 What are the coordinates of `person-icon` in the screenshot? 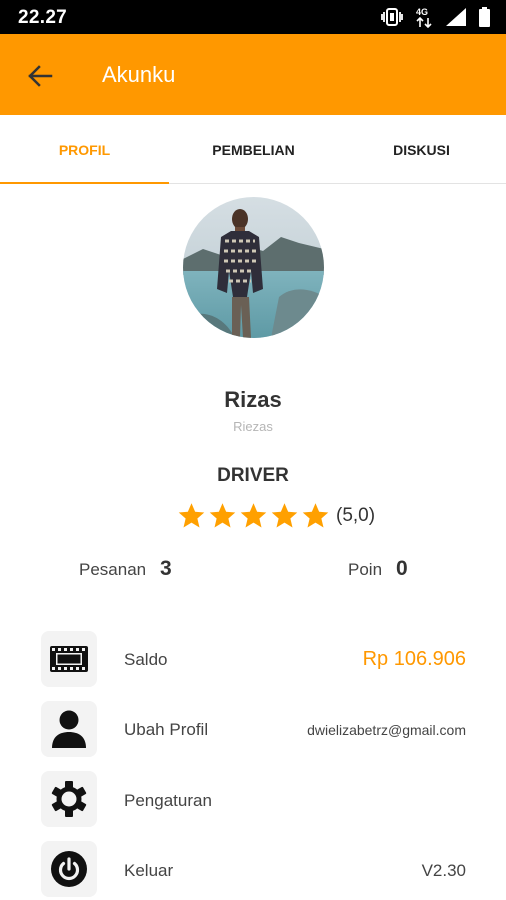 It's located at (69, 729).